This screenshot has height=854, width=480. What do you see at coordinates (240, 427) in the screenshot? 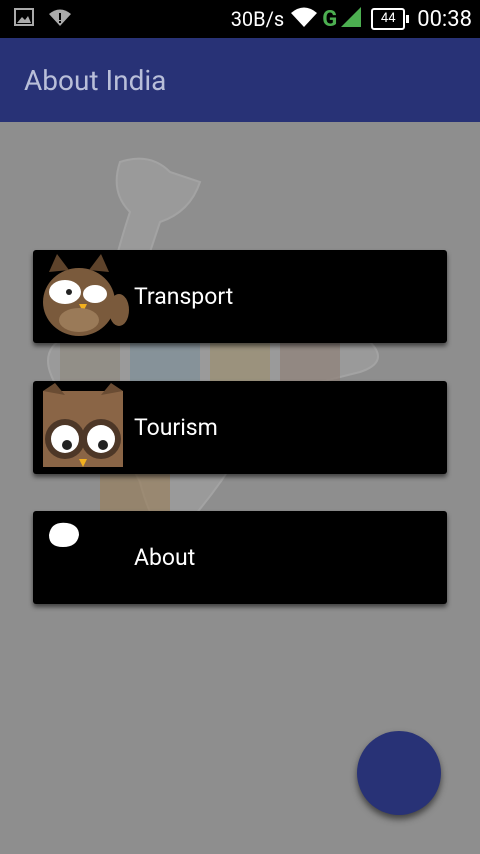
I see `menu-item-tourism: Tourism` at bounding box center [240, 427].